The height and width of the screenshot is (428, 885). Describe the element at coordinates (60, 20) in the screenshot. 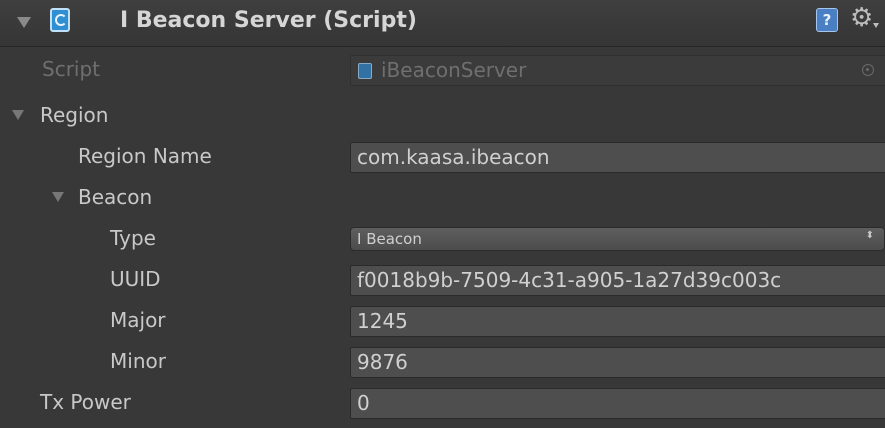

I see `script-component-icon` at that location.